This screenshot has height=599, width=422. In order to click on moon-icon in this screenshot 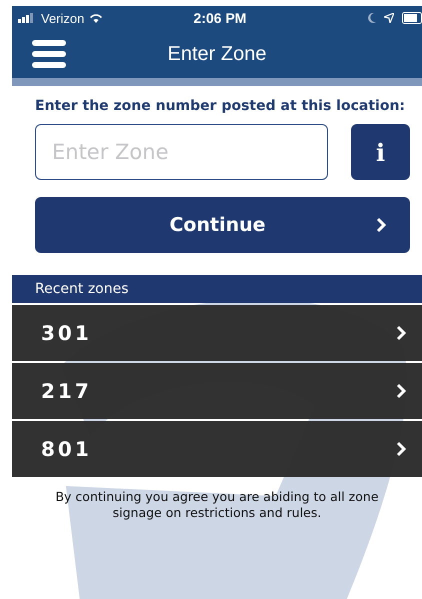, I will do `click(372, 18)`.